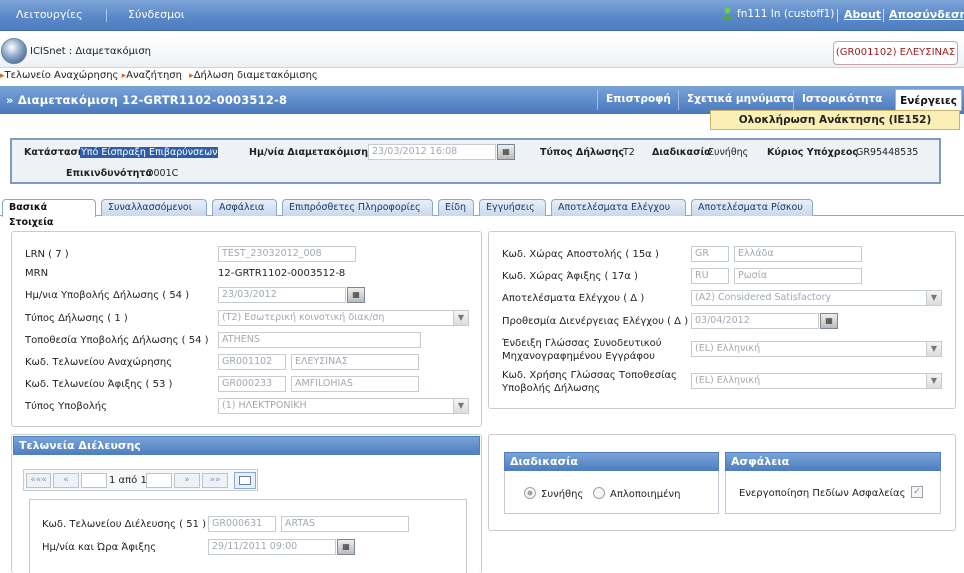  What do you see at coordinates (432, 152) in the screenshot?
I see `transit-date-field: 23/03/2012 16:08` at bounding box center [432, 152].